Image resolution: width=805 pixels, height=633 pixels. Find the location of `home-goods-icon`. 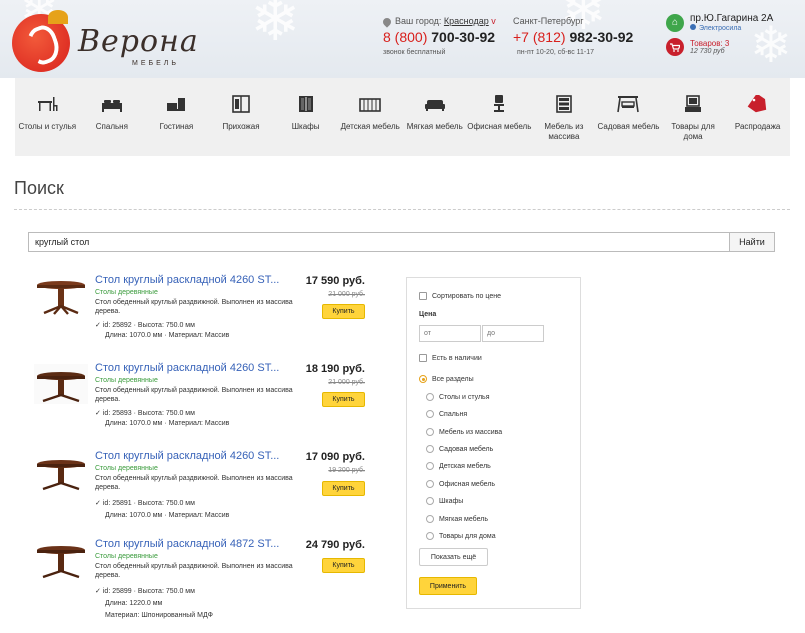

home-goods-icon is located at coordinates (693, 103).